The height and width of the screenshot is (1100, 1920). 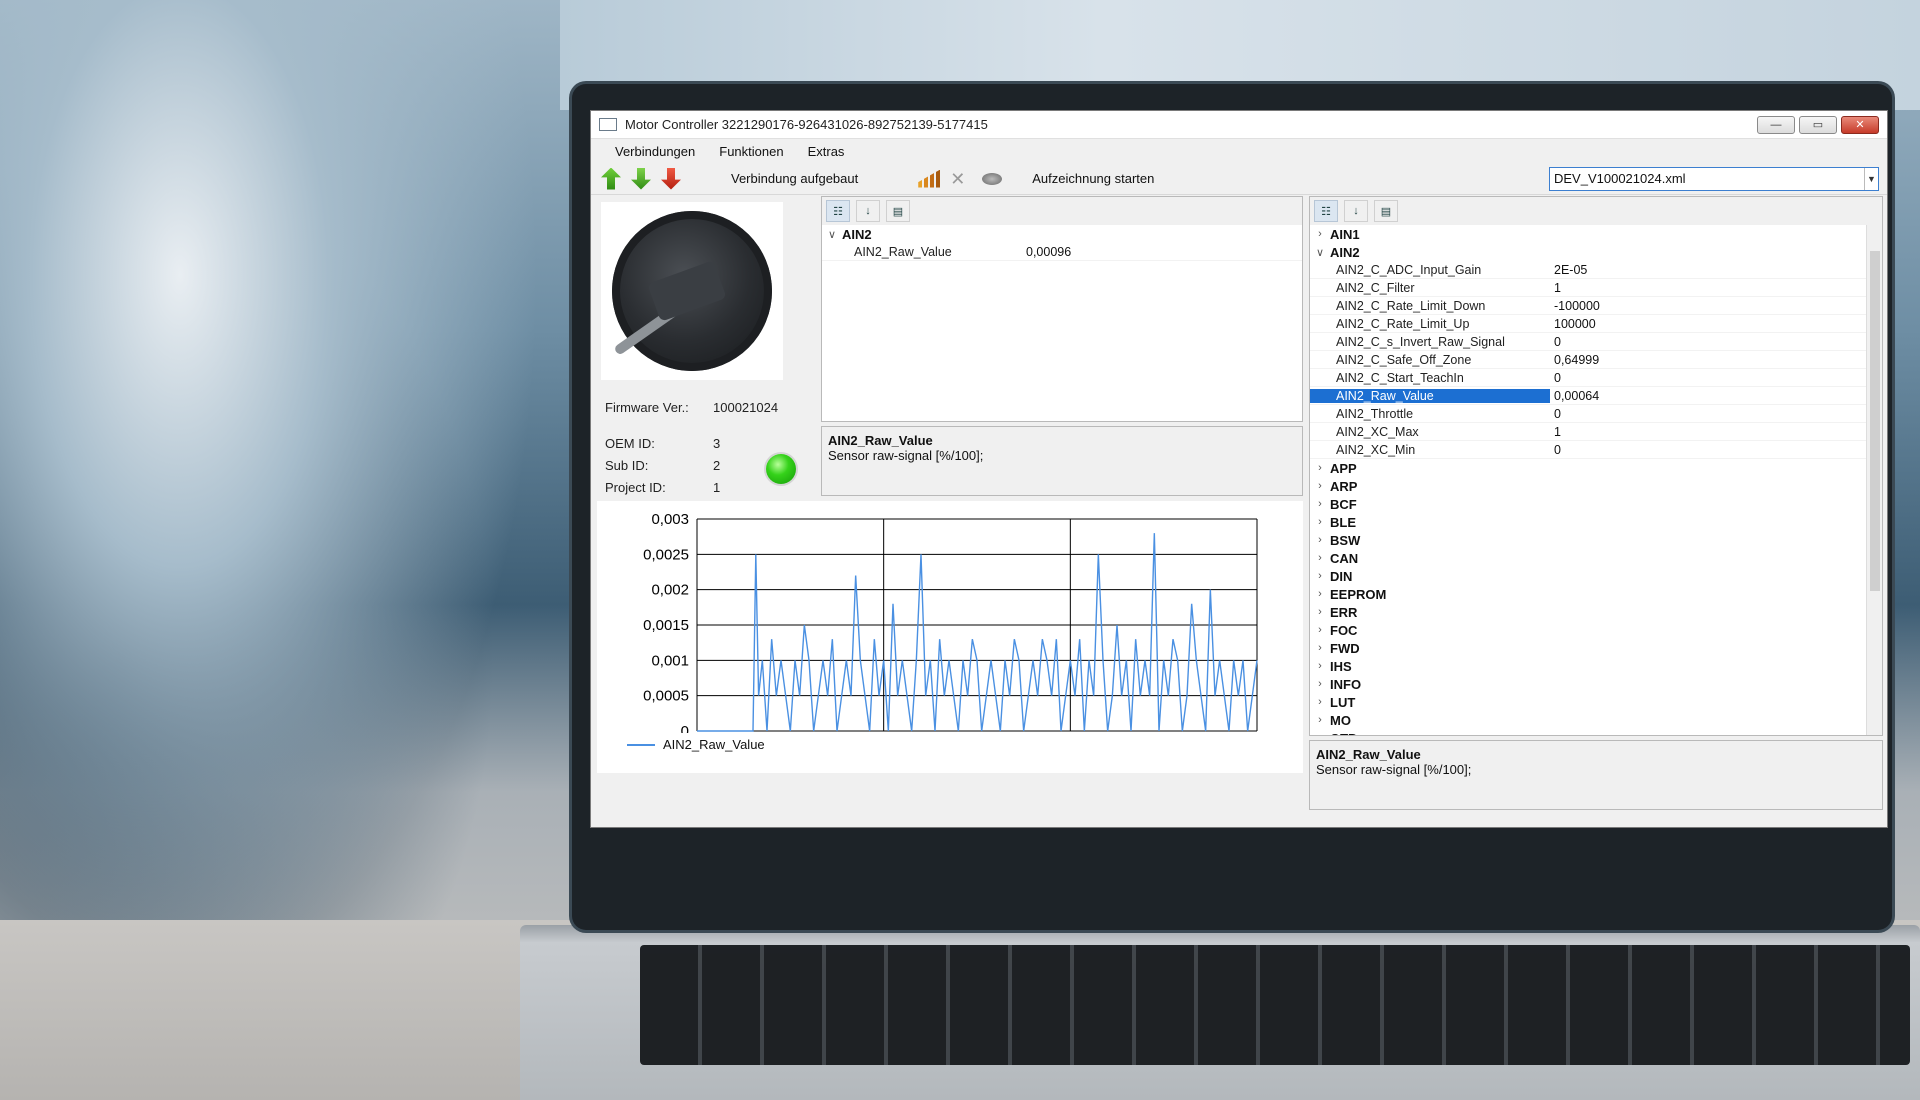 I want to click on record-start-button: Aufzeichnung starten, so click(x=1093, y=178).